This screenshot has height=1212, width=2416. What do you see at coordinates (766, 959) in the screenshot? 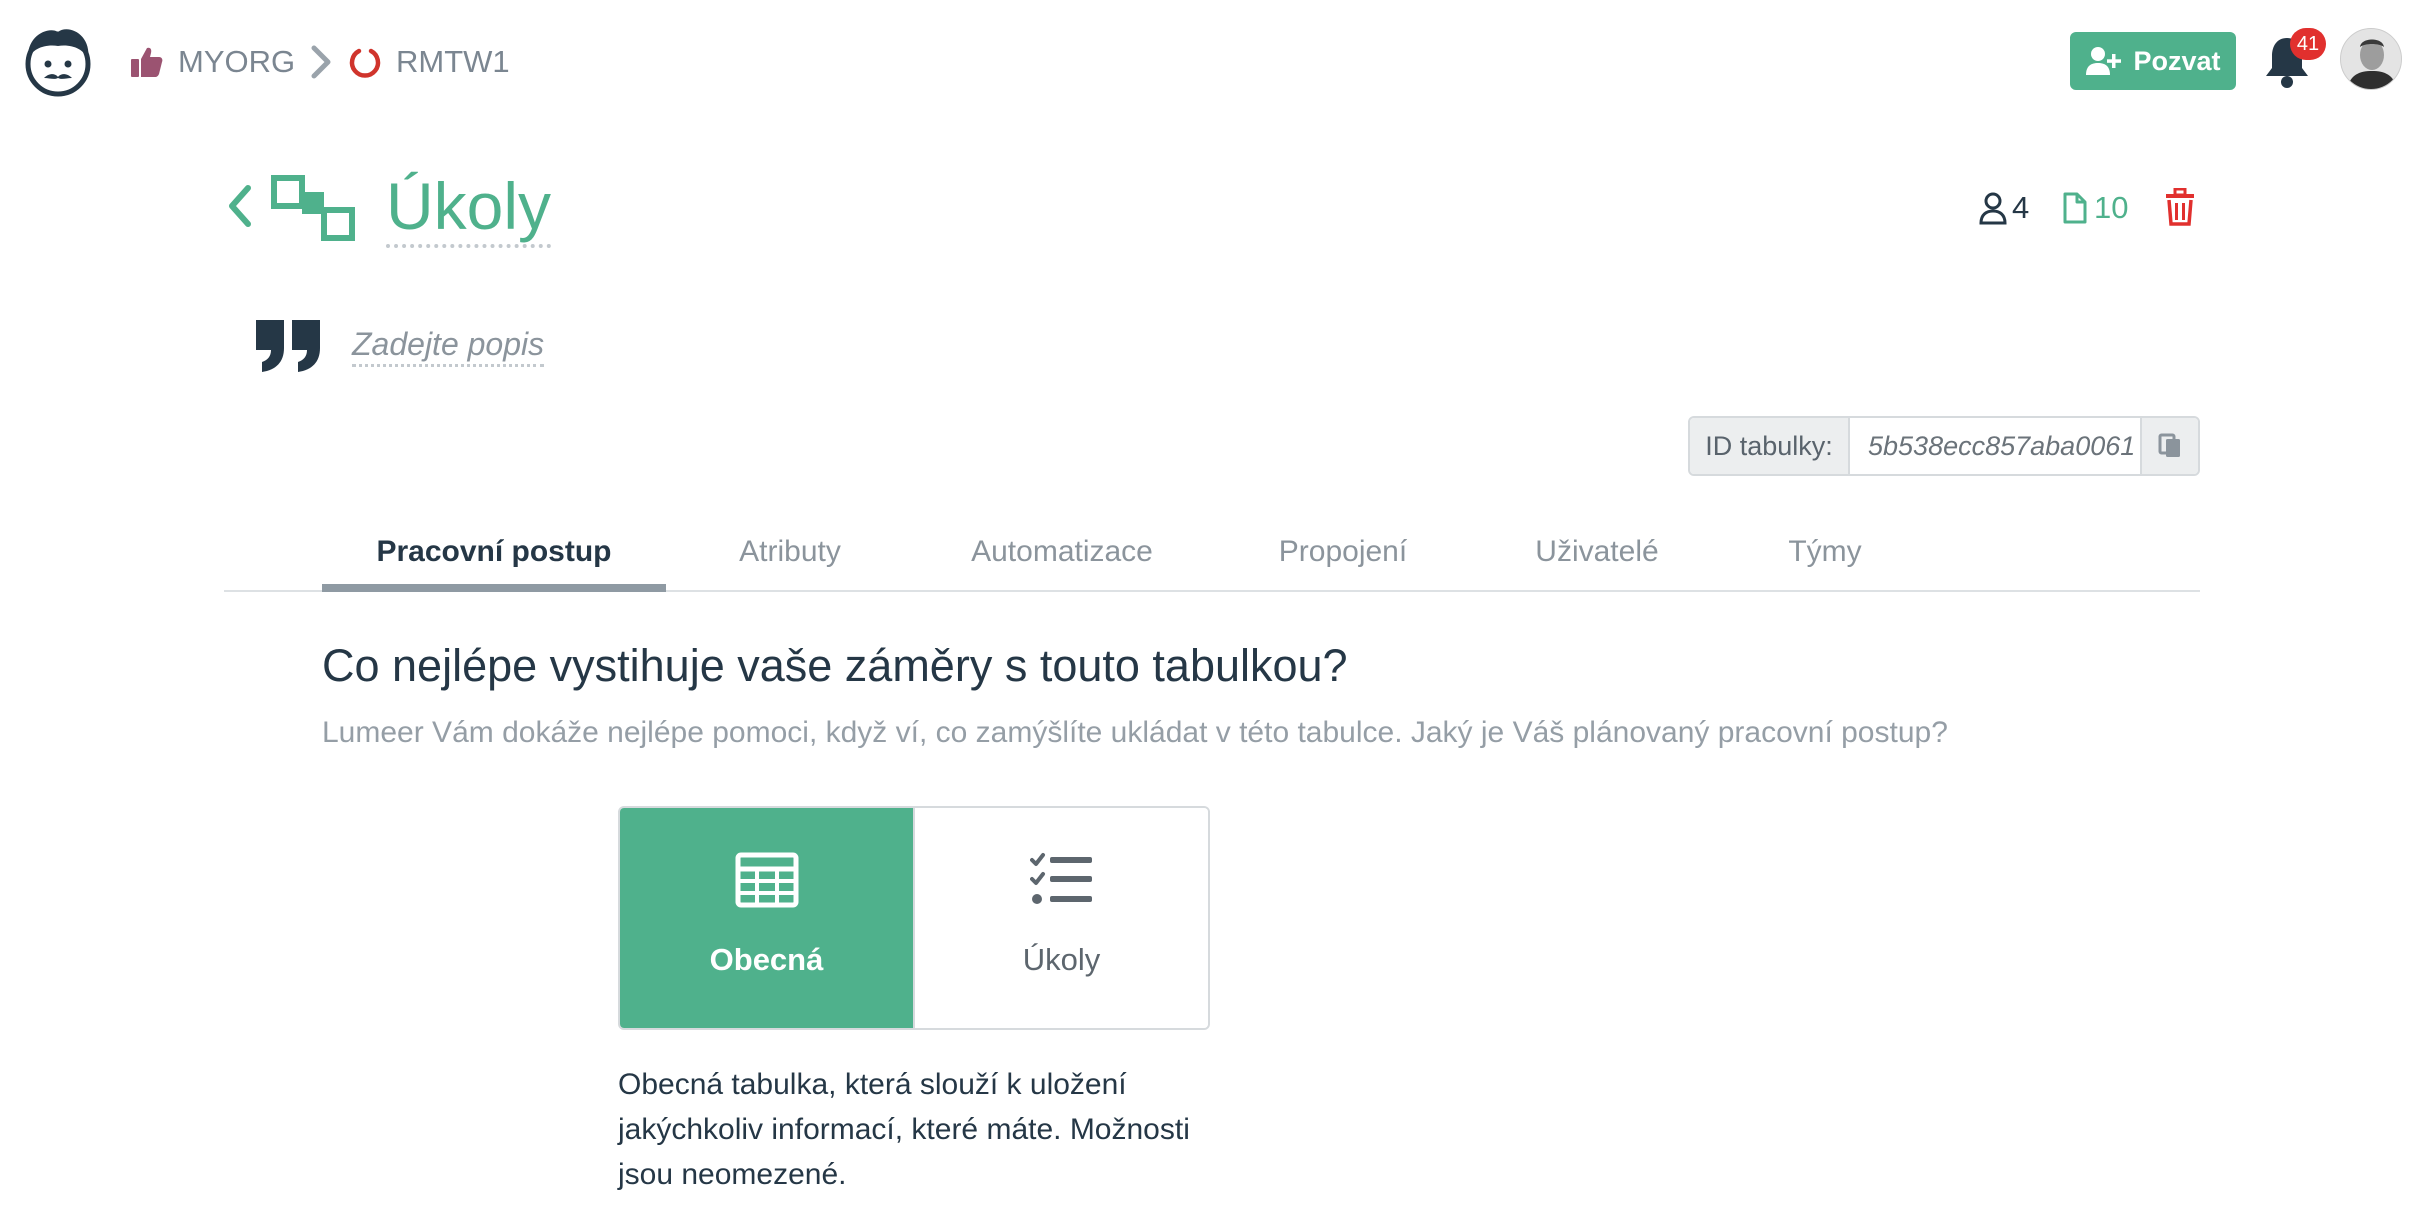
I see `purpose-option-general-label: Obecná` at bounding box center [766, 959].